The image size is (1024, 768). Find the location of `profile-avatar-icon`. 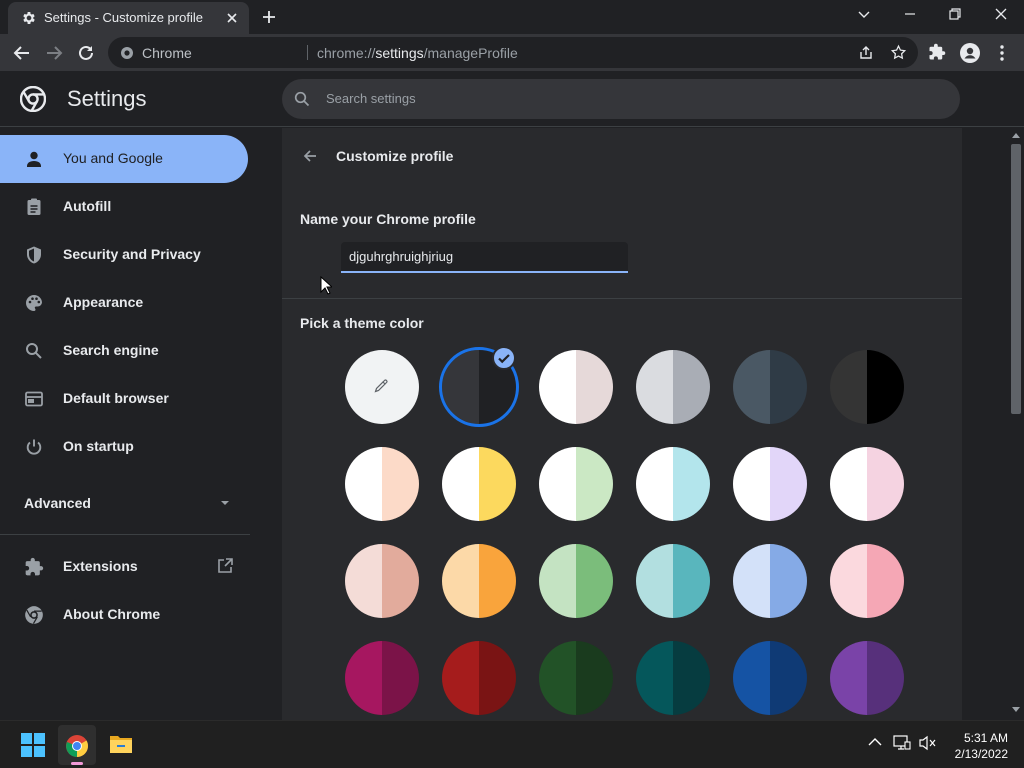

profile-avatar-icon is located at coordinates (970, 53).